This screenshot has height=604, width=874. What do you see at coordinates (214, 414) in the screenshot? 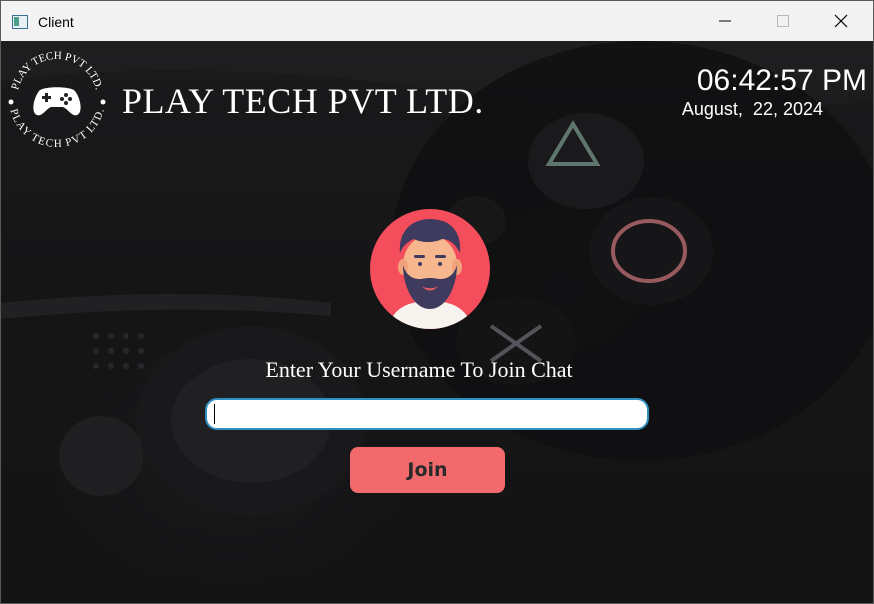
I see `text-cursor` at bounding box center [214, 414].